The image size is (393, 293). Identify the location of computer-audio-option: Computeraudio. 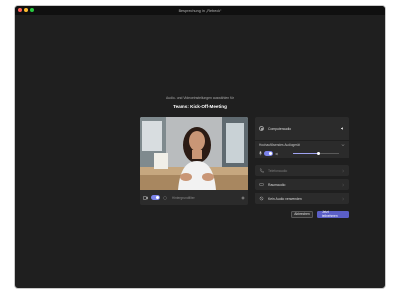
(302, 128).